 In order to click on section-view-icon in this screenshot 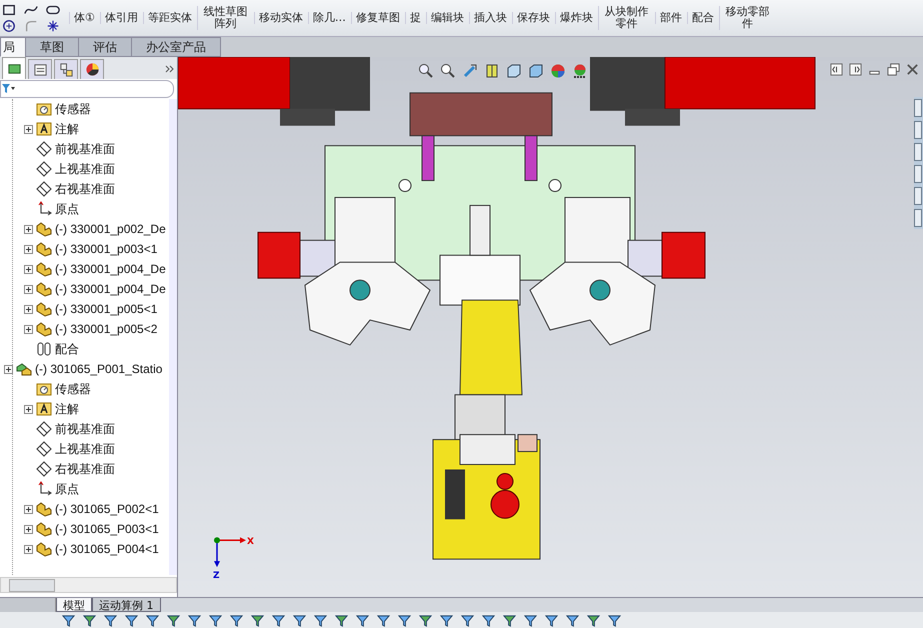, I will do `click(492, 71)`.